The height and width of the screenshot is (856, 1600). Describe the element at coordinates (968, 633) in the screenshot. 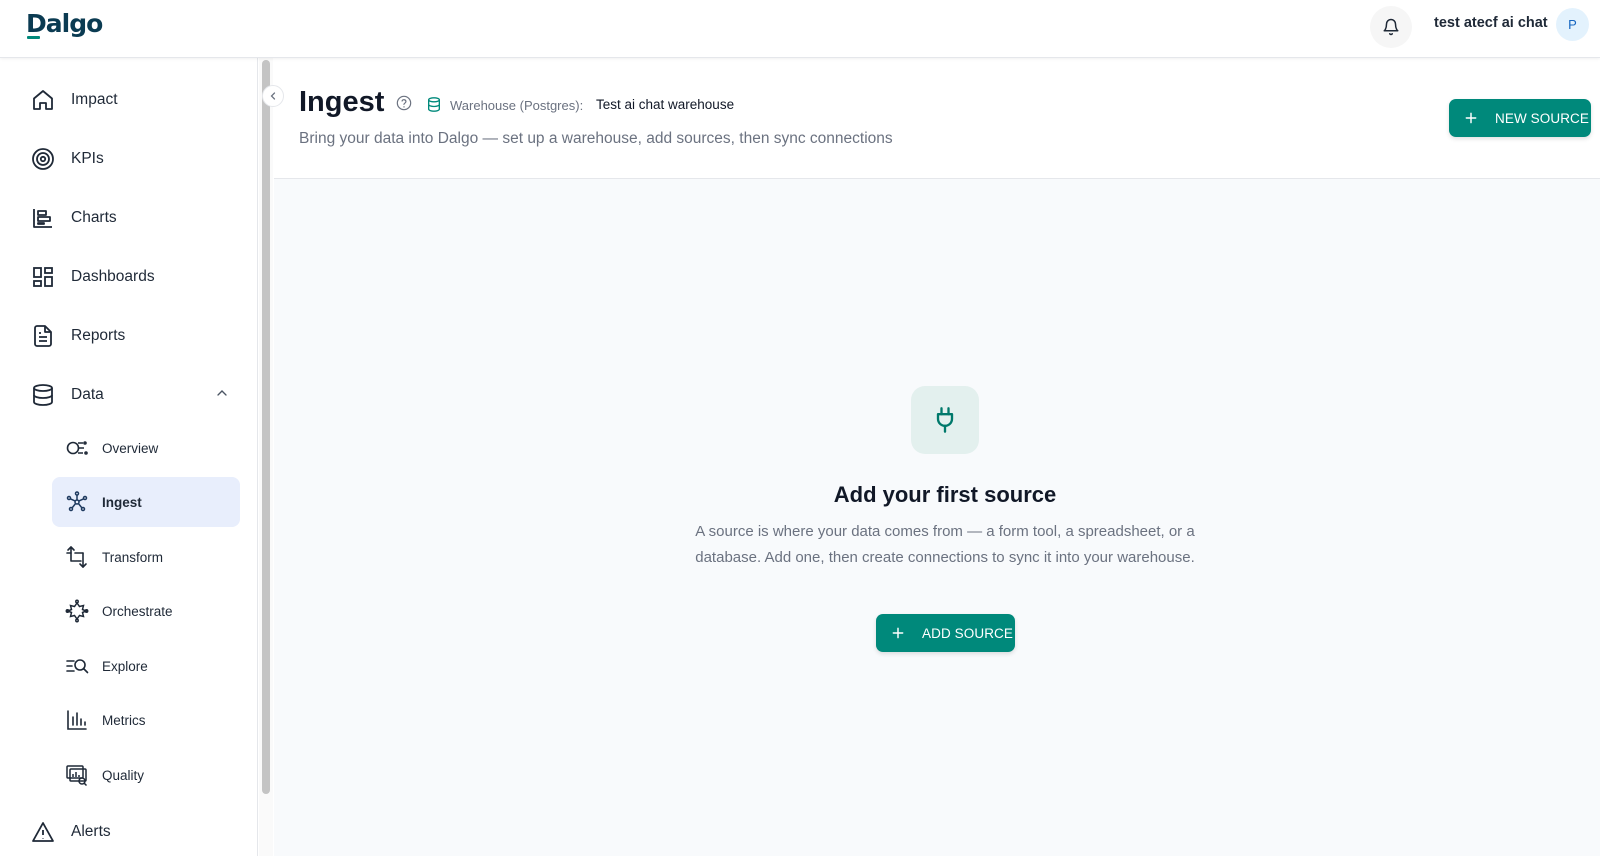

I see `add-source-label: ADD SOURCE` at that location.